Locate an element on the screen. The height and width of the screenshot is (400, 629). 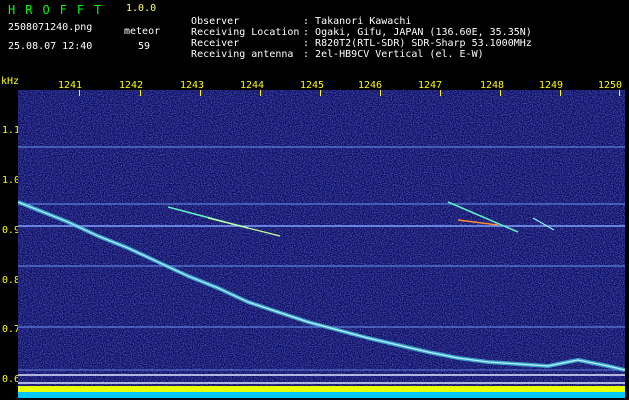
app-version: 1.0.0 is located at coordinates (141, 8).